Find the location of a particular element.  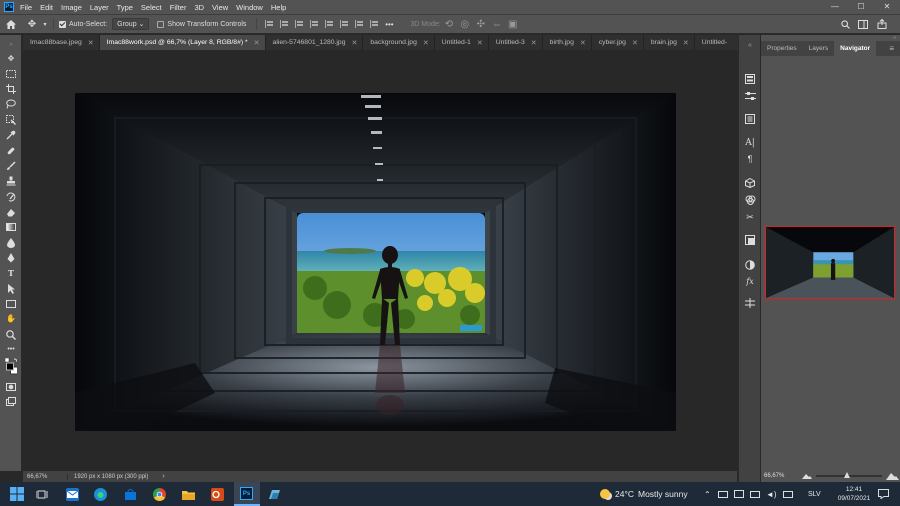

tool-presets-icon: ✂ is located at coordinates (750, 217).